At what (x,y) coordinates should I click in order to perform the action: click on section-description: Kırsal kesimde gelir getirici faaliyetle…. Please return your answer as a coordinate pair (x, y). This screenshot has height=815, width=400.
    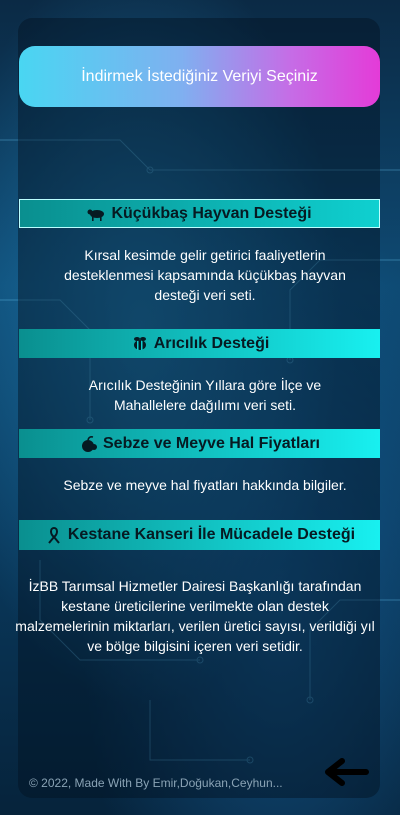
    Looking at the image, I should click on (205, 275).